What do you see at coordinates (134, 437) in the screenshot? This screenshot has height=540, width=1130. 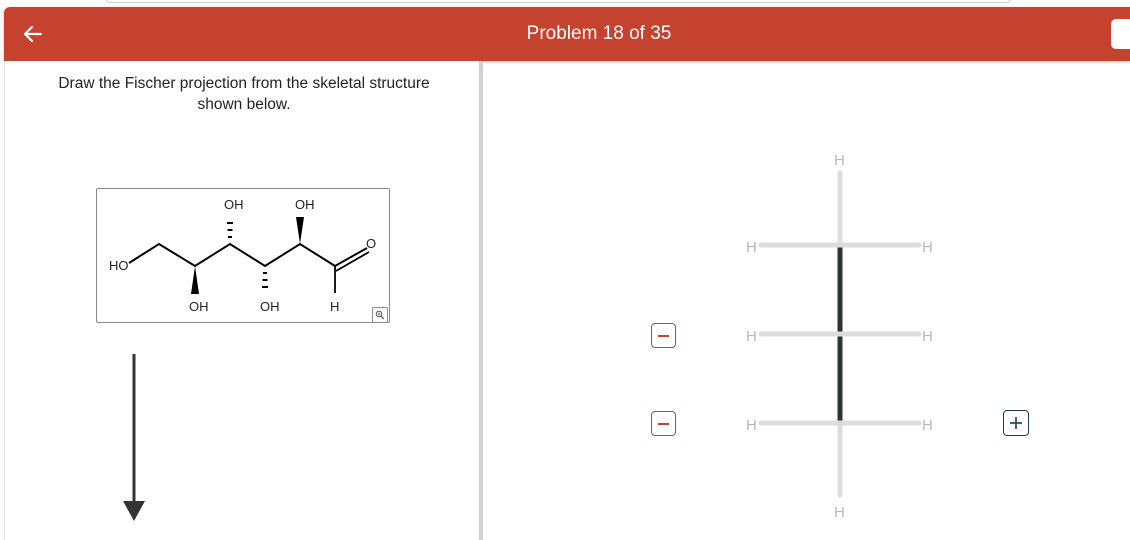 I see `down-arrow-icon` at bounding box center [134, 437].